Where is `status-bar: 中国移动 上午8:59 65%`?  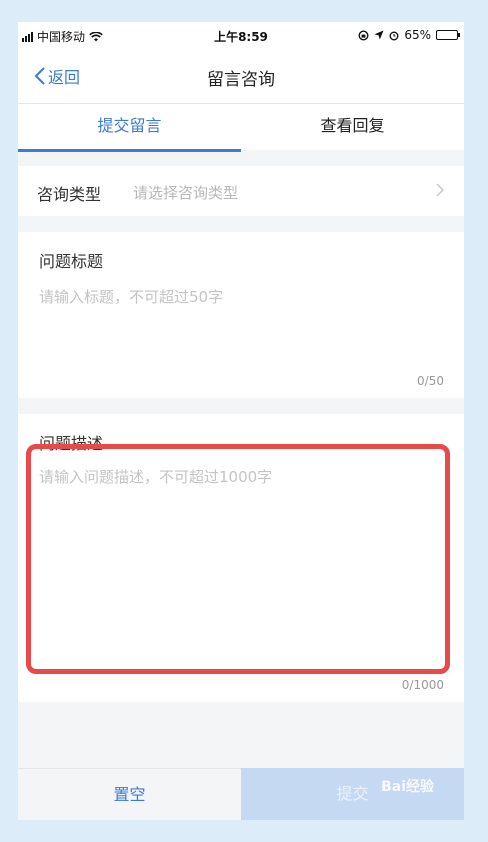 status-bar: 中国移动 上午8:59 65% is located at coordinates (241, 35).